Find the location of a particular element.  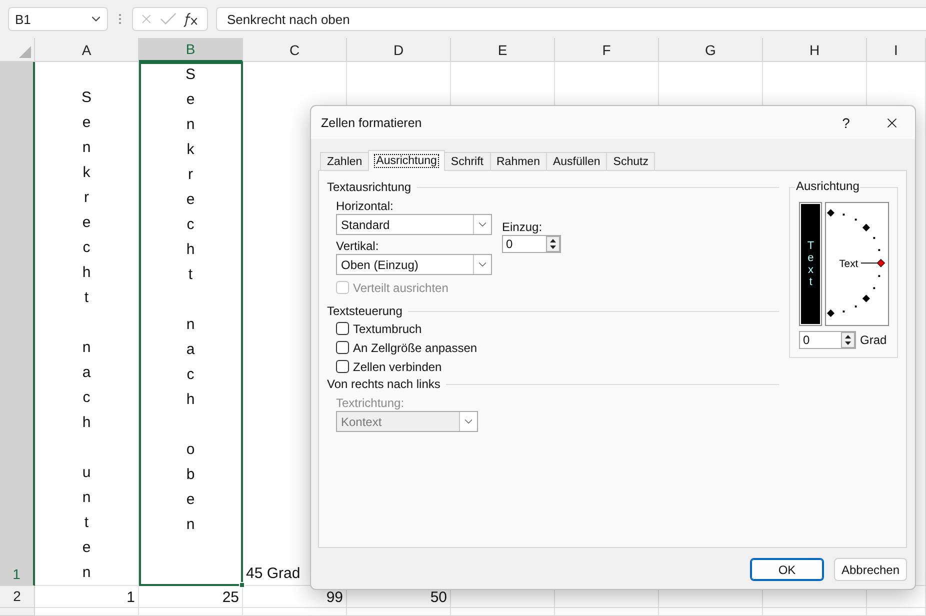

vertical-text-toggle: Text is located at coordinates (810, 264).